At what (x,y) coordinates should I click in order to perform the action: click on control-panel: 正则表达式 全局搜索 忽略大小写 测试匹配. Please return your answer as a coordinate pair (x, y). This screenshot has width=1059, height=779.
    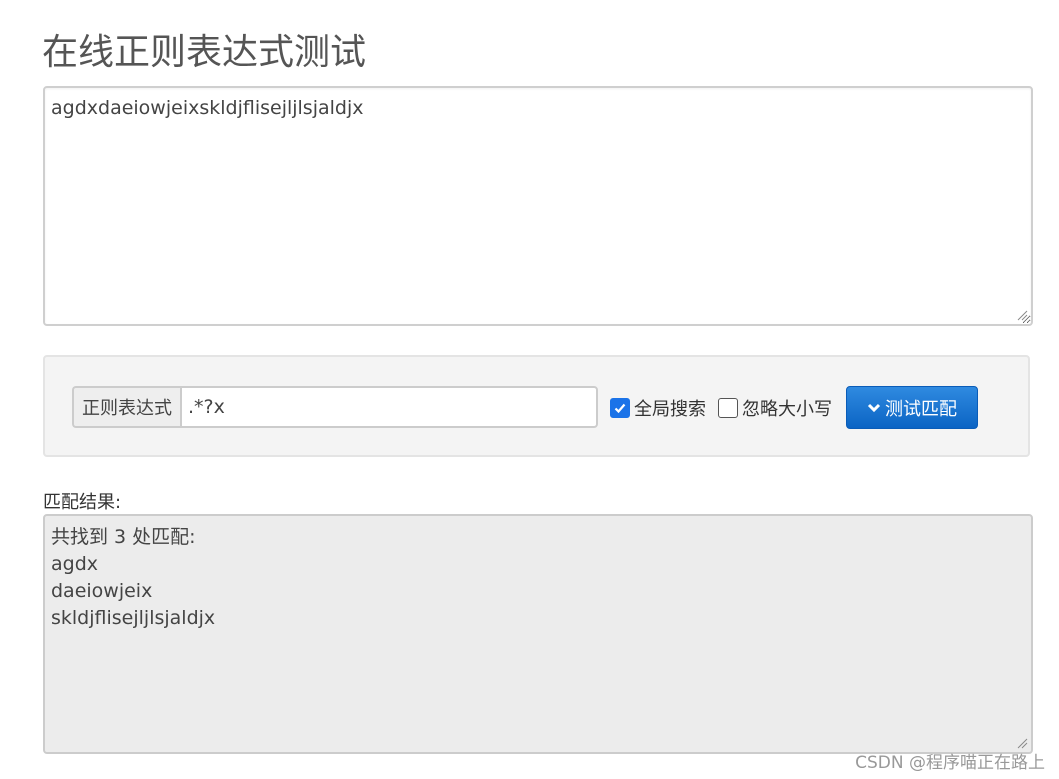
    Looking at the image, I should click on (536, 406).